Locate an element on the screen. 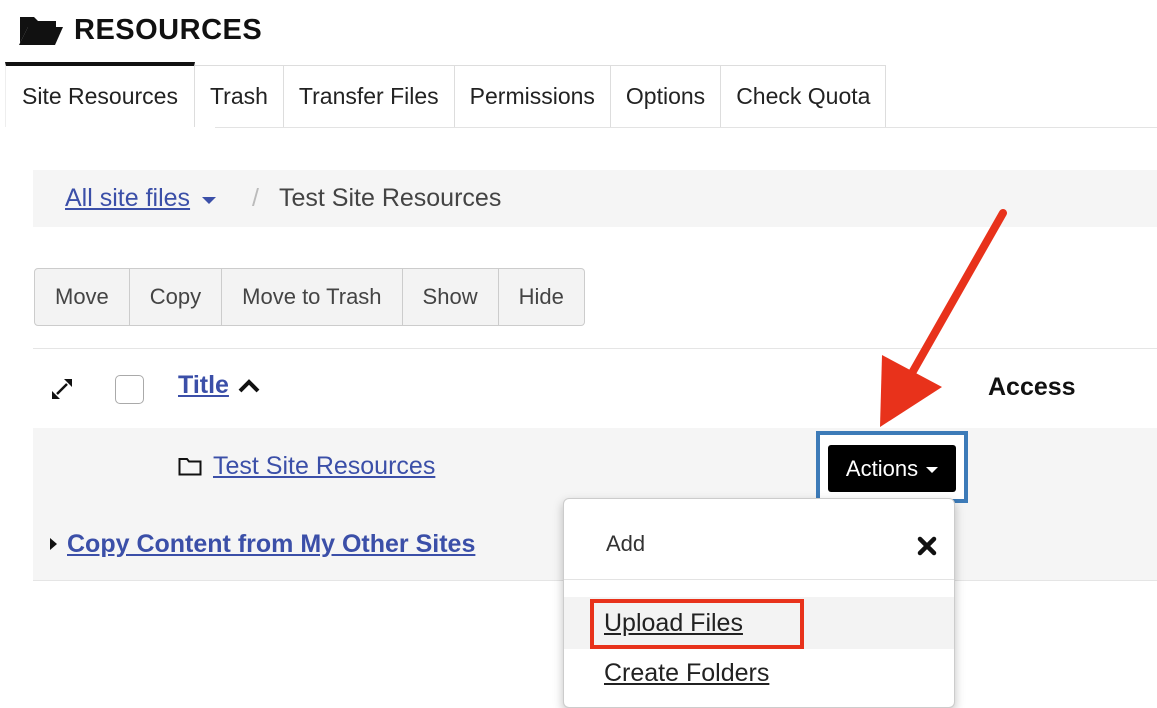 This screenshot has width=1157, height=708. move-to-trash-button: Move to Trash is located at coordinates (312, 297).